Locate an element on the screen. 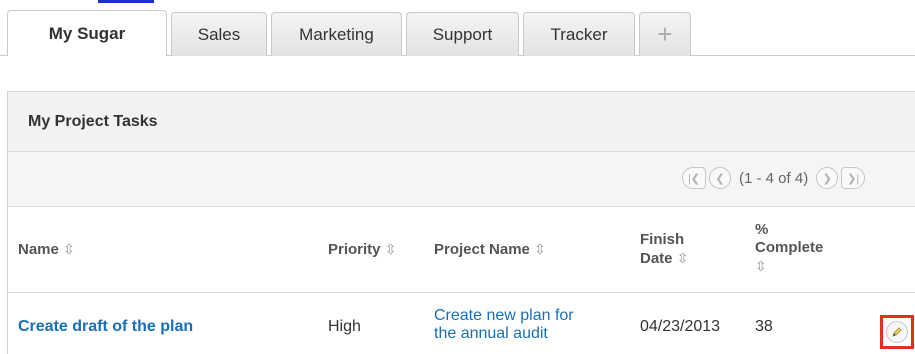 The height and width of the screenshot is (354, 915). column-header-project-name: Project Name ⇳ is located at coordinates (490, 249).